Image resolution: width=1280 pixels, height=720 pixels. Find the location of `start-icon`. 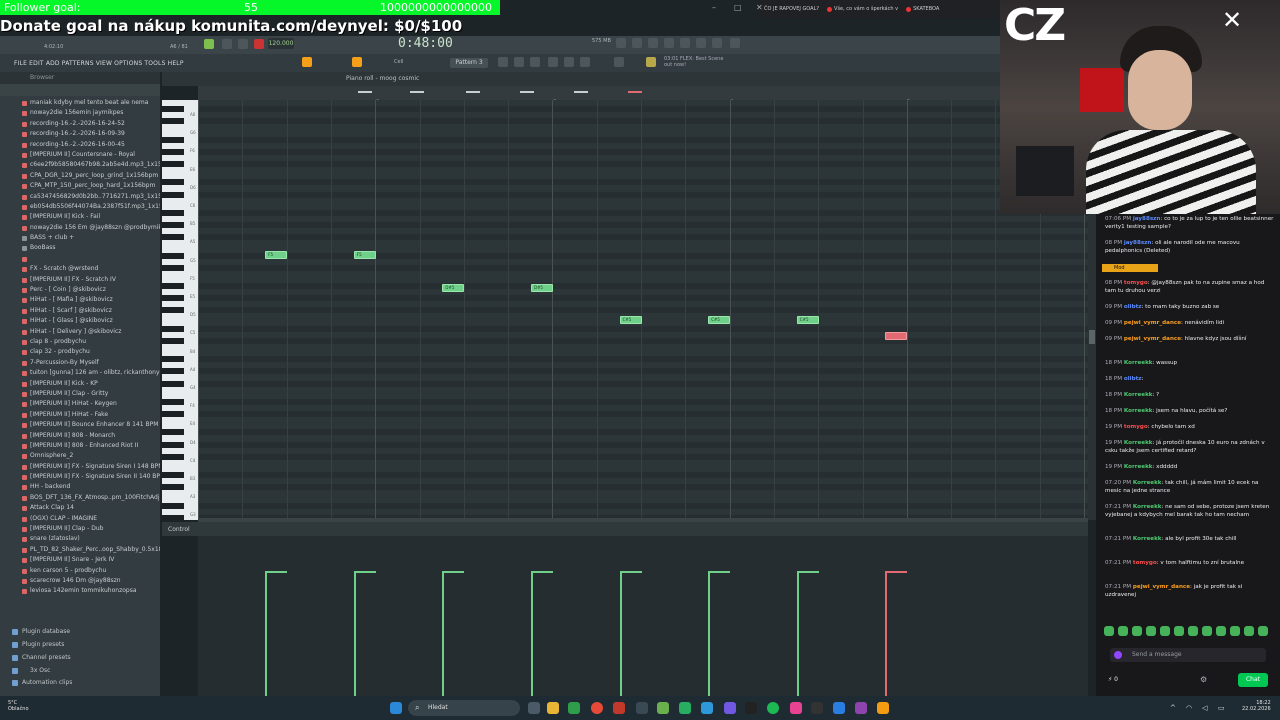

start-icon is located at coordinates (396, 708).